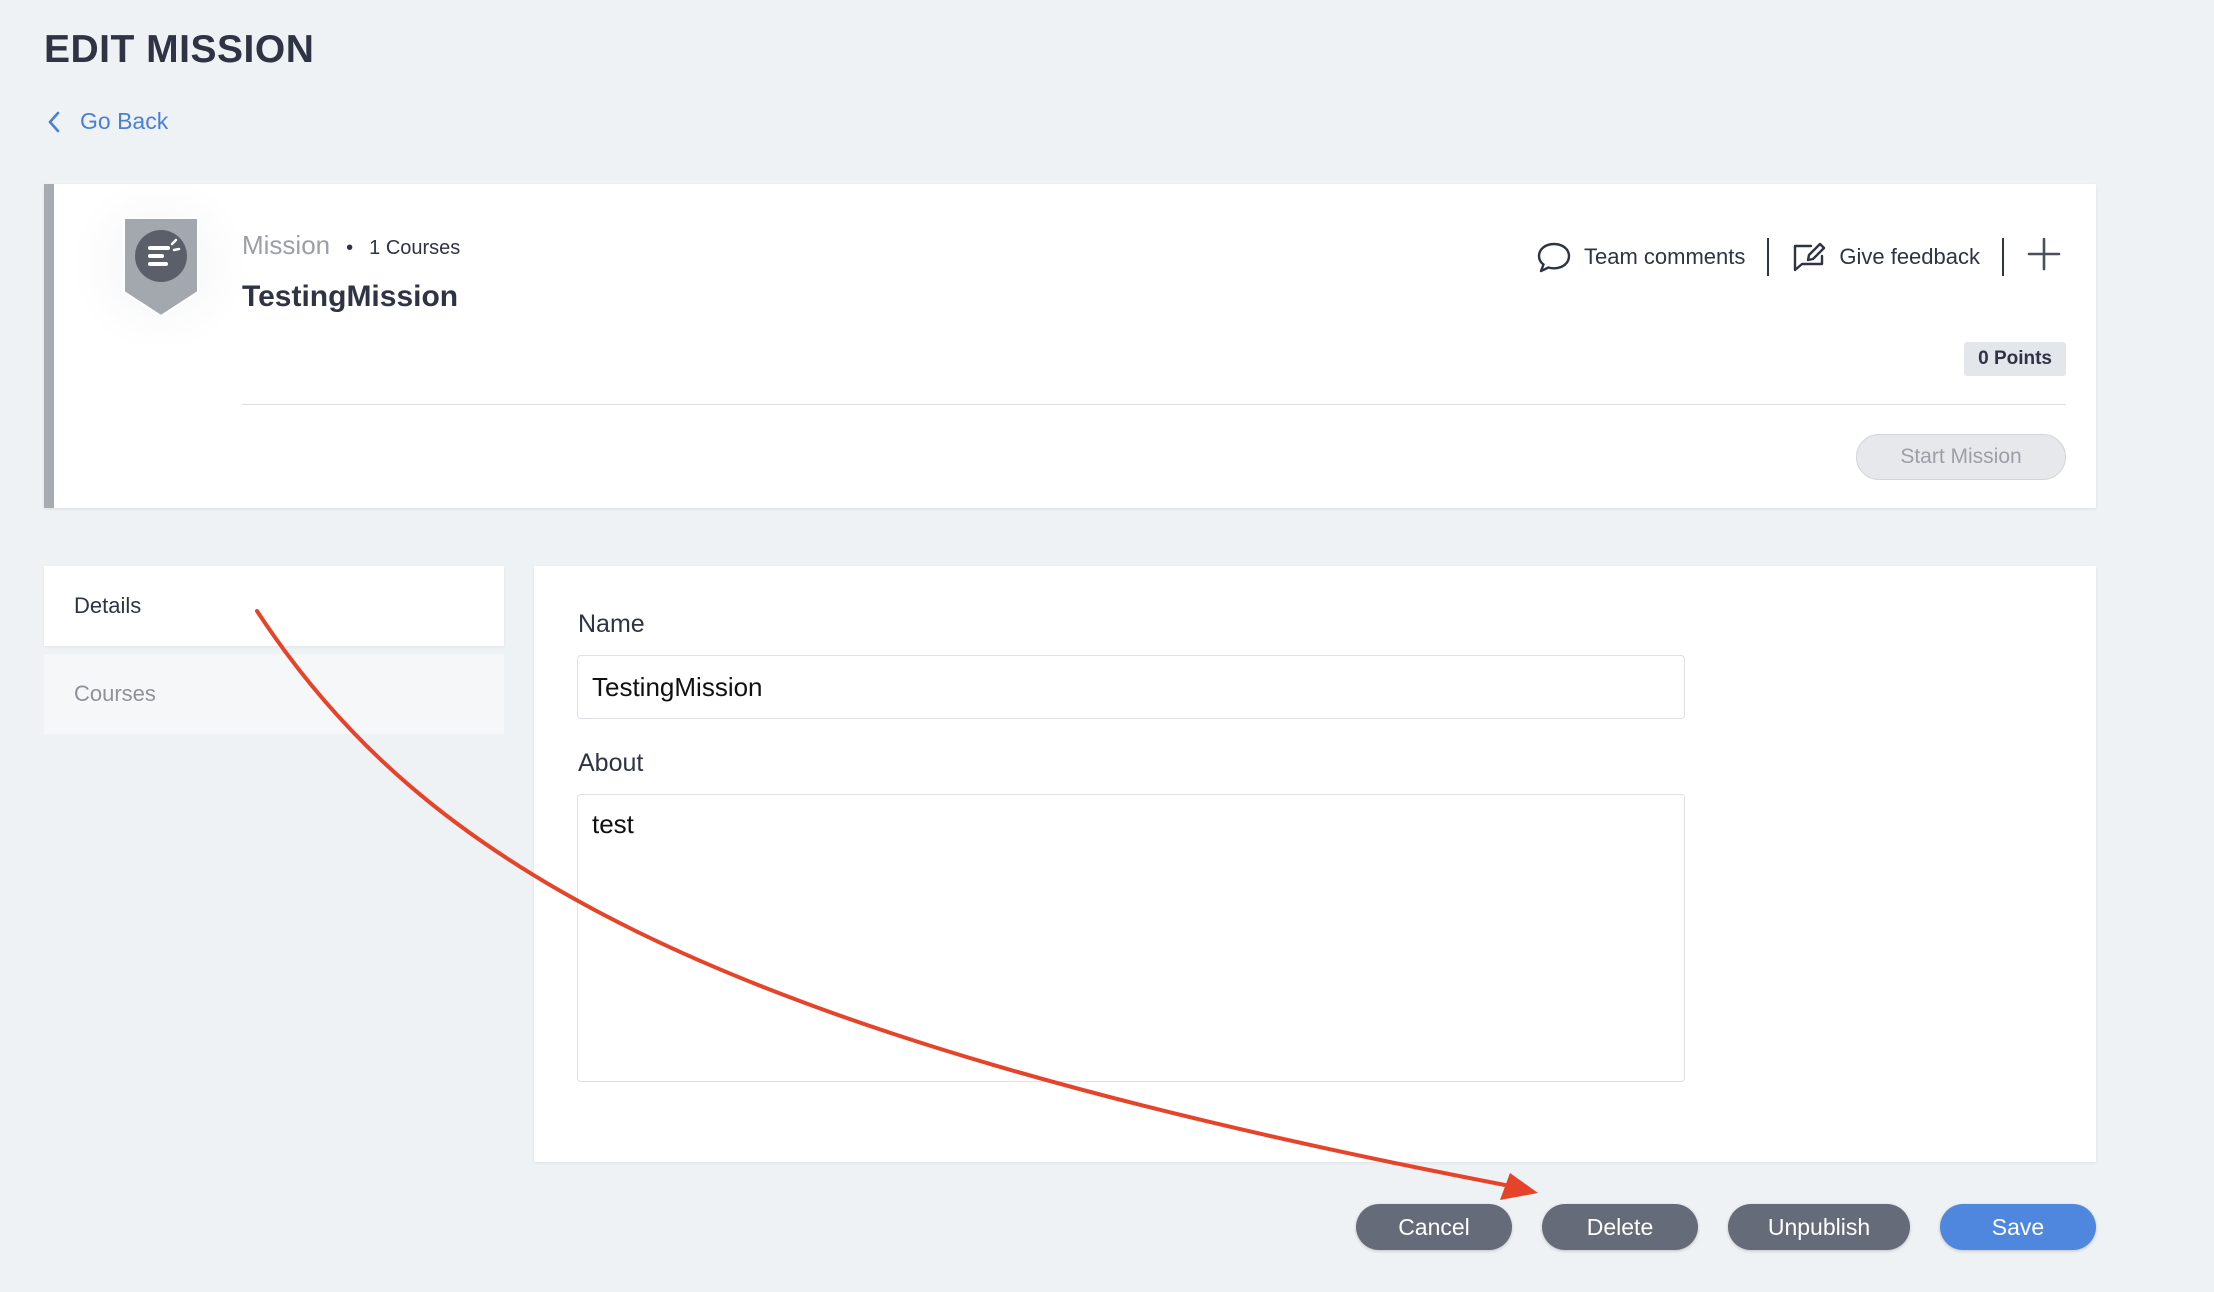 Image resolution: width=2214 pixels, height=1292 pixels. I want to click on name-label: Name, so click(611, 624).